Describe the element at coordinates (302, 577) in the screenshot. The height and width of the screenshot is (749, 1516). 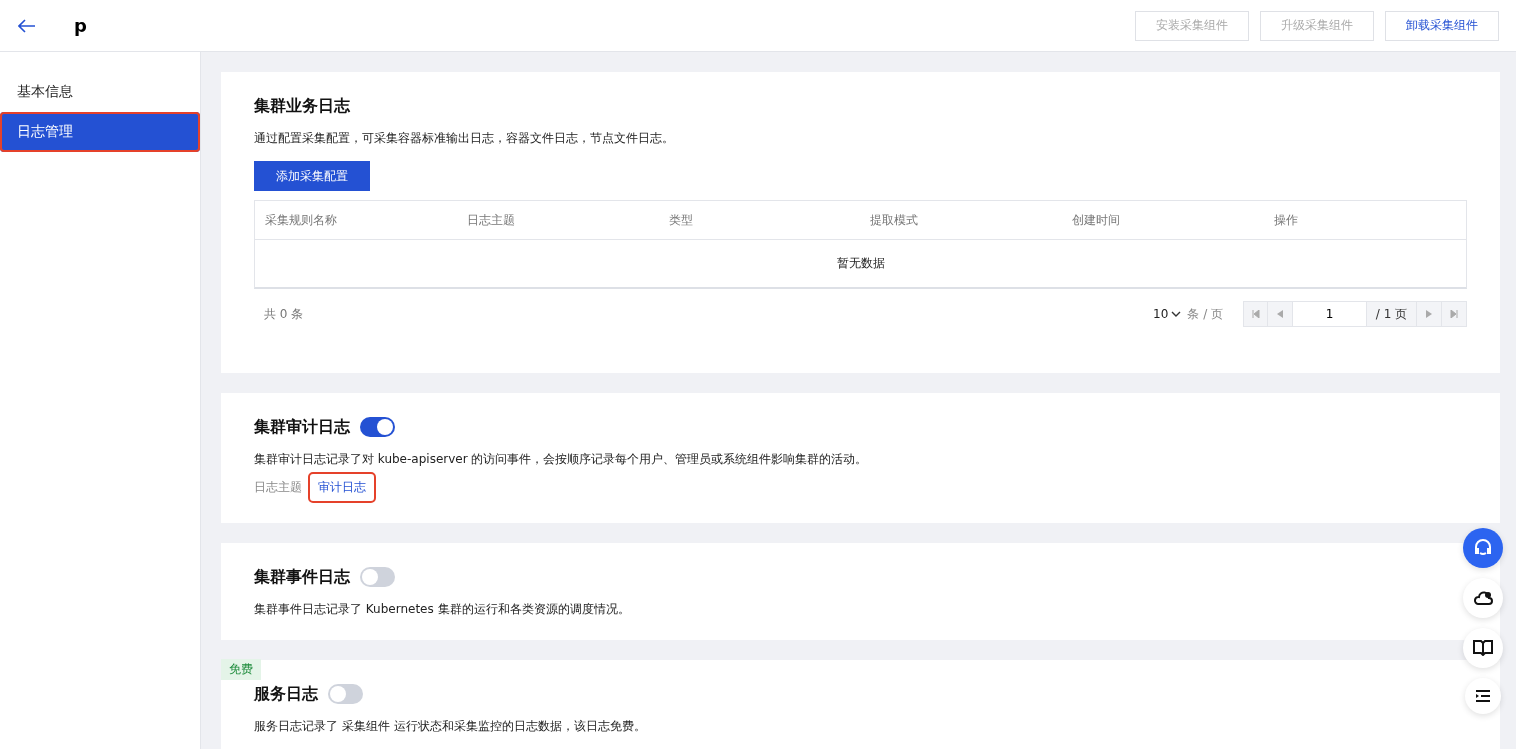
I see `section-title: 集群事件日志` at that location.